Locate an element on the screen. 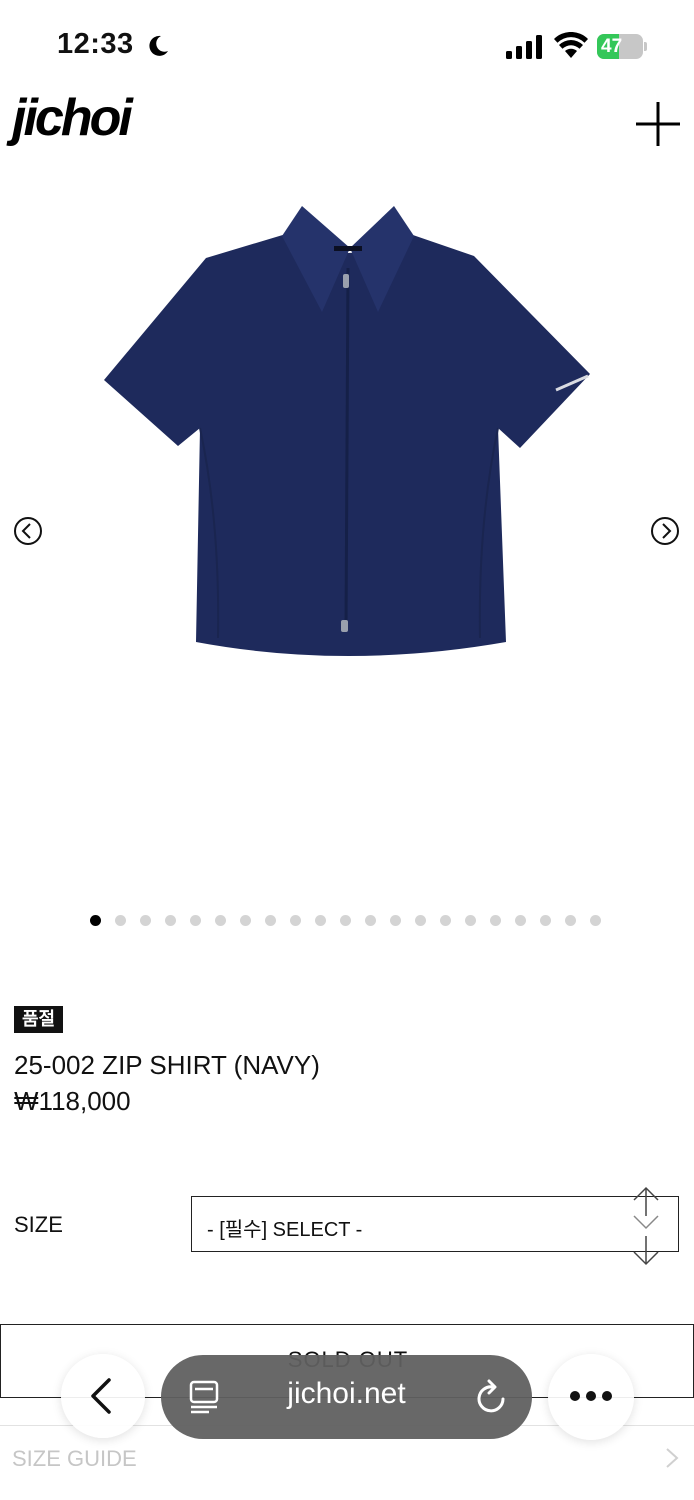 This screenshot has height=1500, width=694. gallery-pagination is located at coordinates (345, 920).